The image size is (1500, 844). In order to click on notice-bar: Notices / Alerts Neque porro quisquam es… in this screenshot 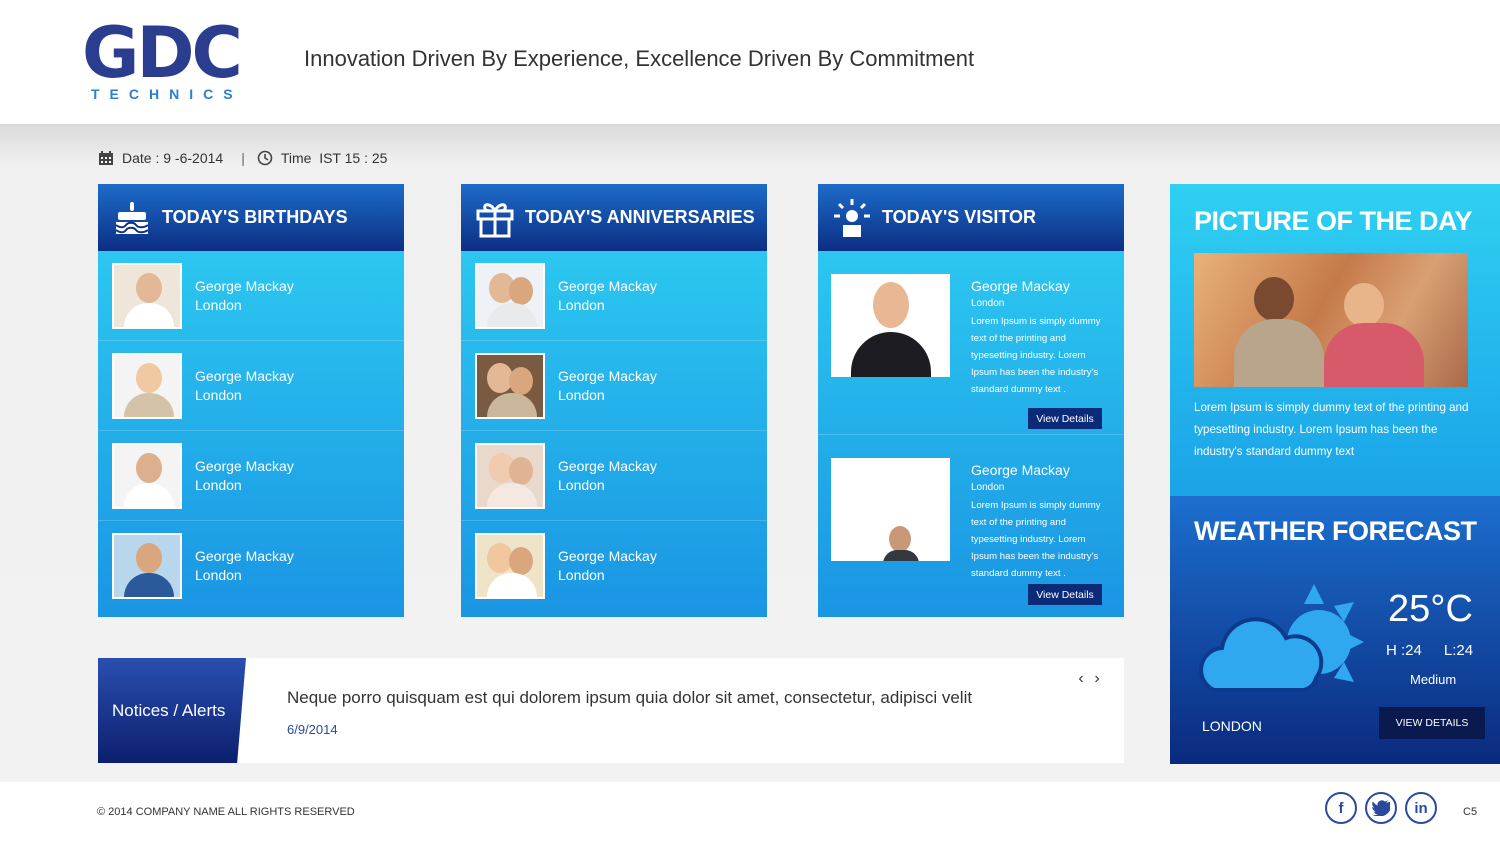, I will do `click(611, 710)`.